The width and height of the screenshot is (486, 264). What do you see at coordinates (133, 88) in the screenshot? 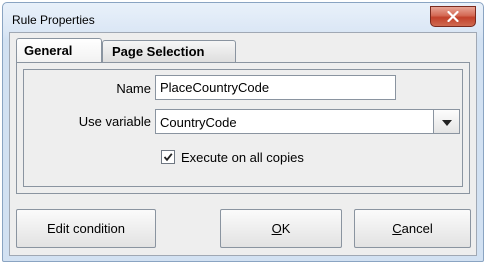
I see `name-label: Name` at bounding box center [133, 88].